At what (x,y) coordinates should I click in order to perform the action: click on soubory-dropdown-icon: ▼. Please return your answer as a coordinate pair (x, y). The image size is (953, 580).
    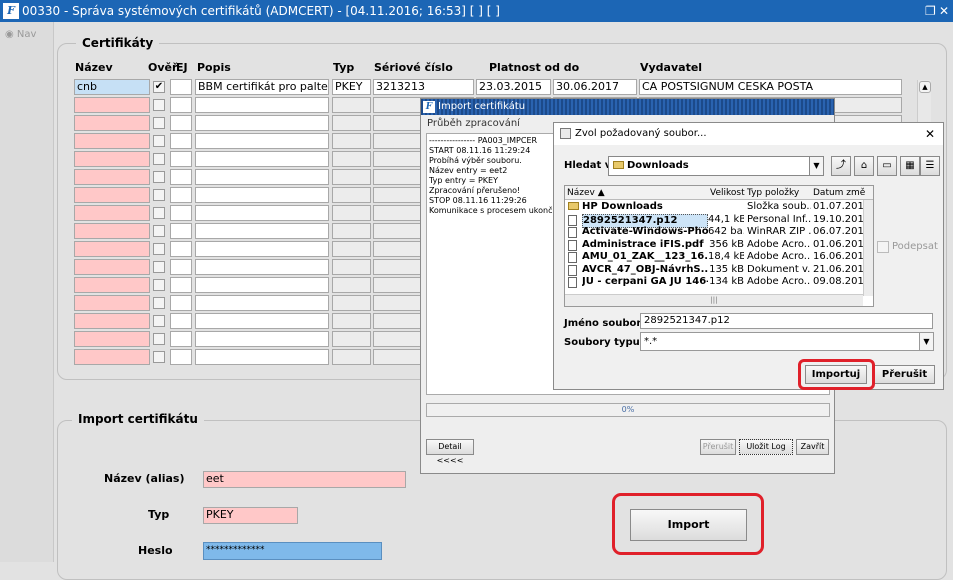
    Looking at the image, I should click on (926, 341).